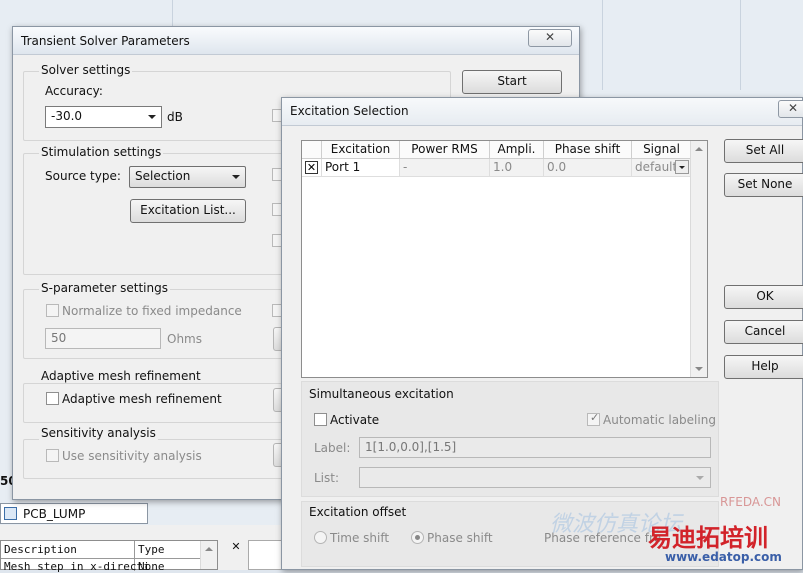 The width and height of the screenshot is (803, 573). What do you see at coordinates (361, 150) in the screenshot?
I see `column-header-excitation: Excitation` at bounding box center [361, 150].